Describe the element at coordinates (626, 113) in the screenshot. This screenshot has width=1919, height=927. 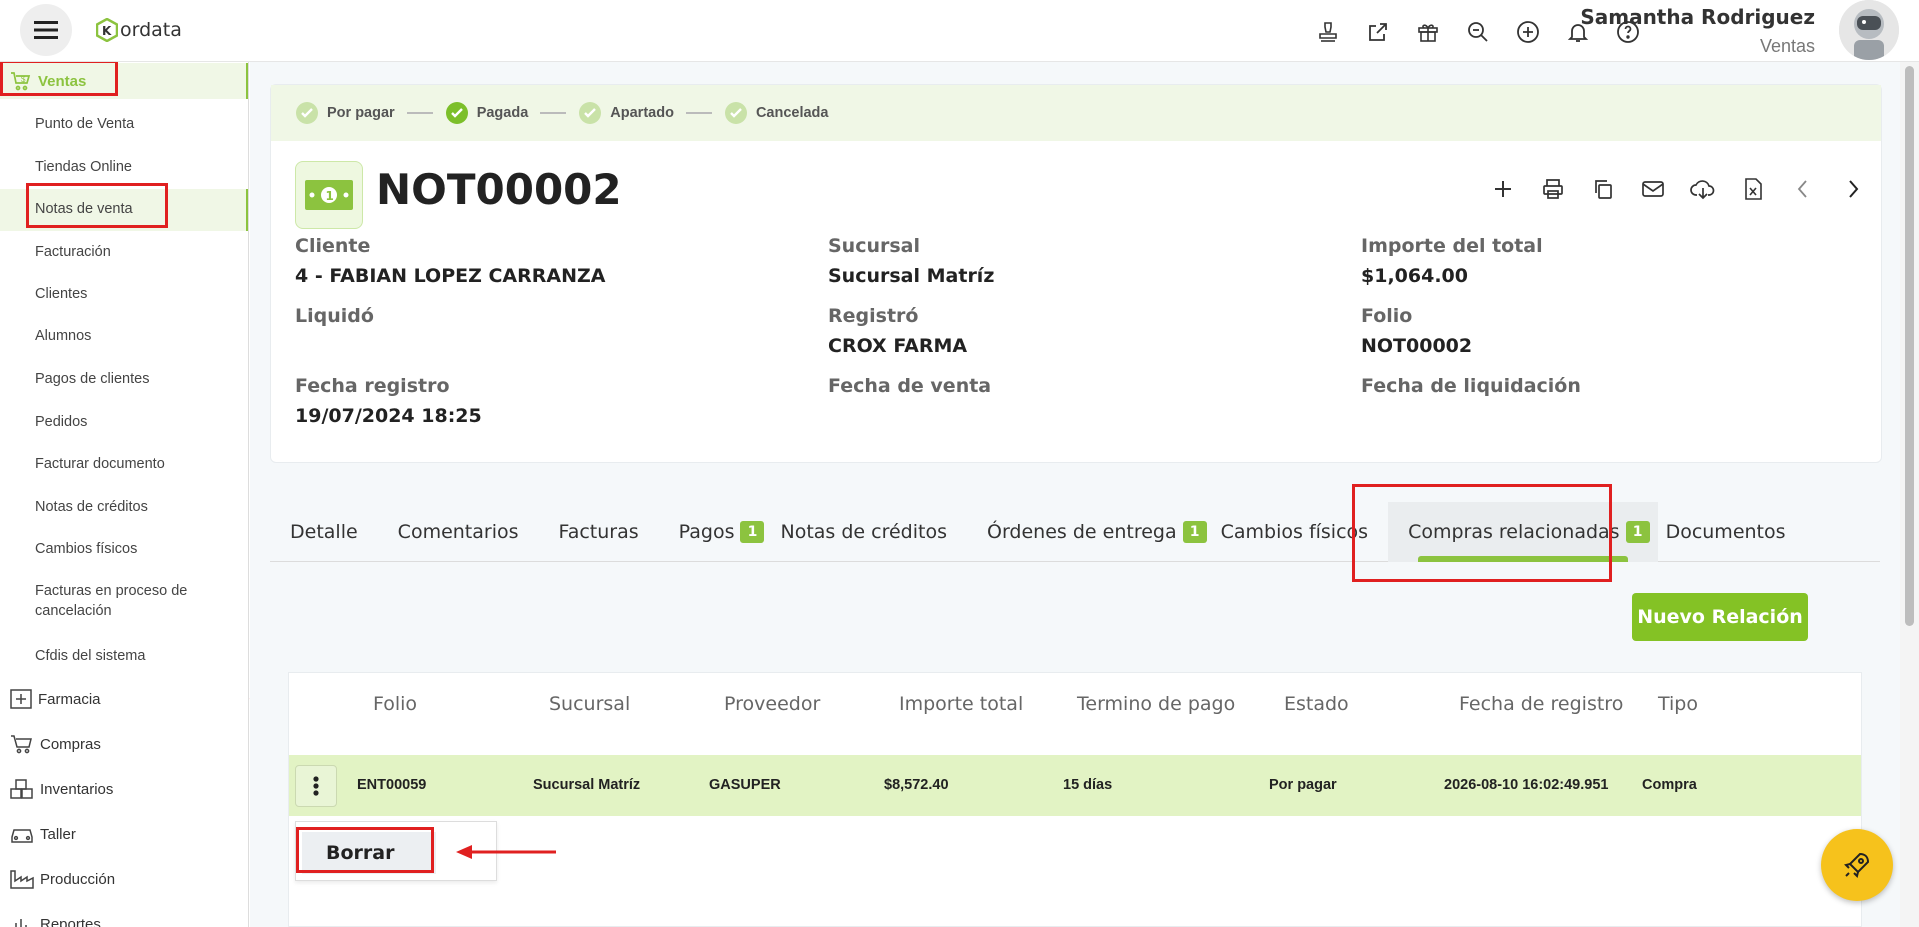
I see `step-apartado: Apartado` at that location.